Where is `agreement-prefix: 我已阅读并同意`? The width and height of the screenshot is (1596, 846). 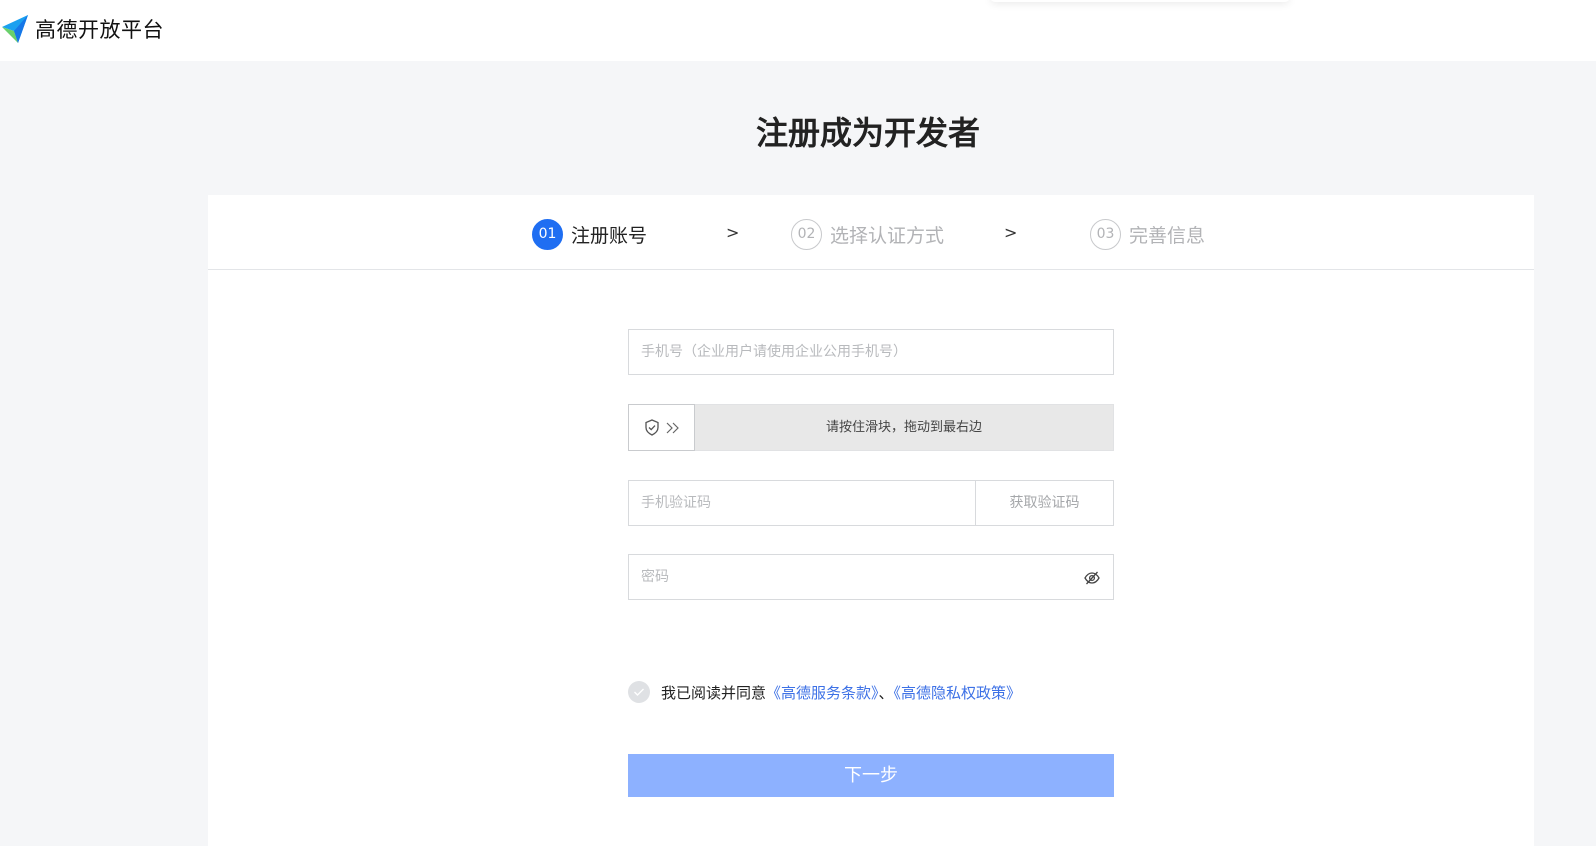 agreement-prefix: 我已阅读并同意 is located at coordinates (714, 692).